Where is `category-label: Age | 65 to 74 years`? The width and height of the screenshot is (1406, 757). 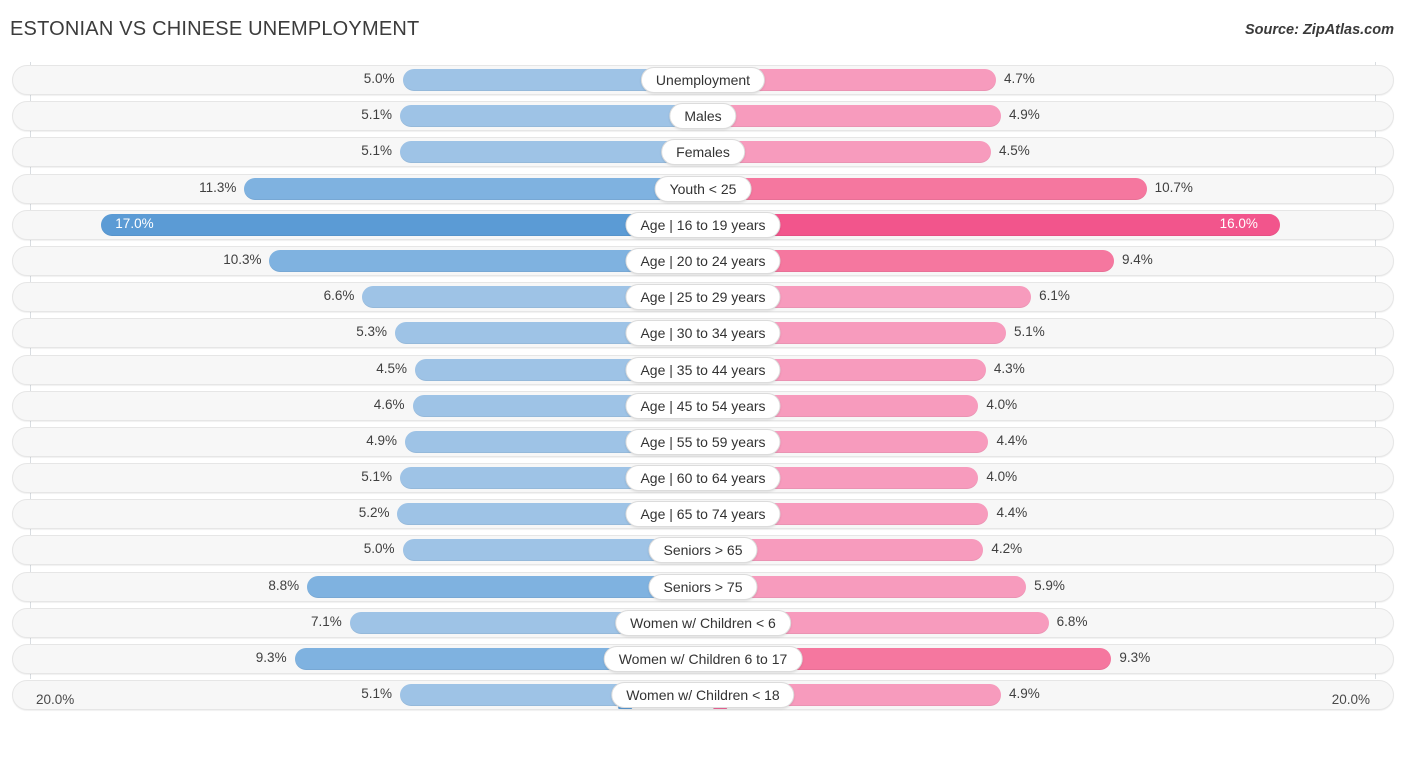
category-label: Age | 65 to 74 years is located at coordinates (703, 514).